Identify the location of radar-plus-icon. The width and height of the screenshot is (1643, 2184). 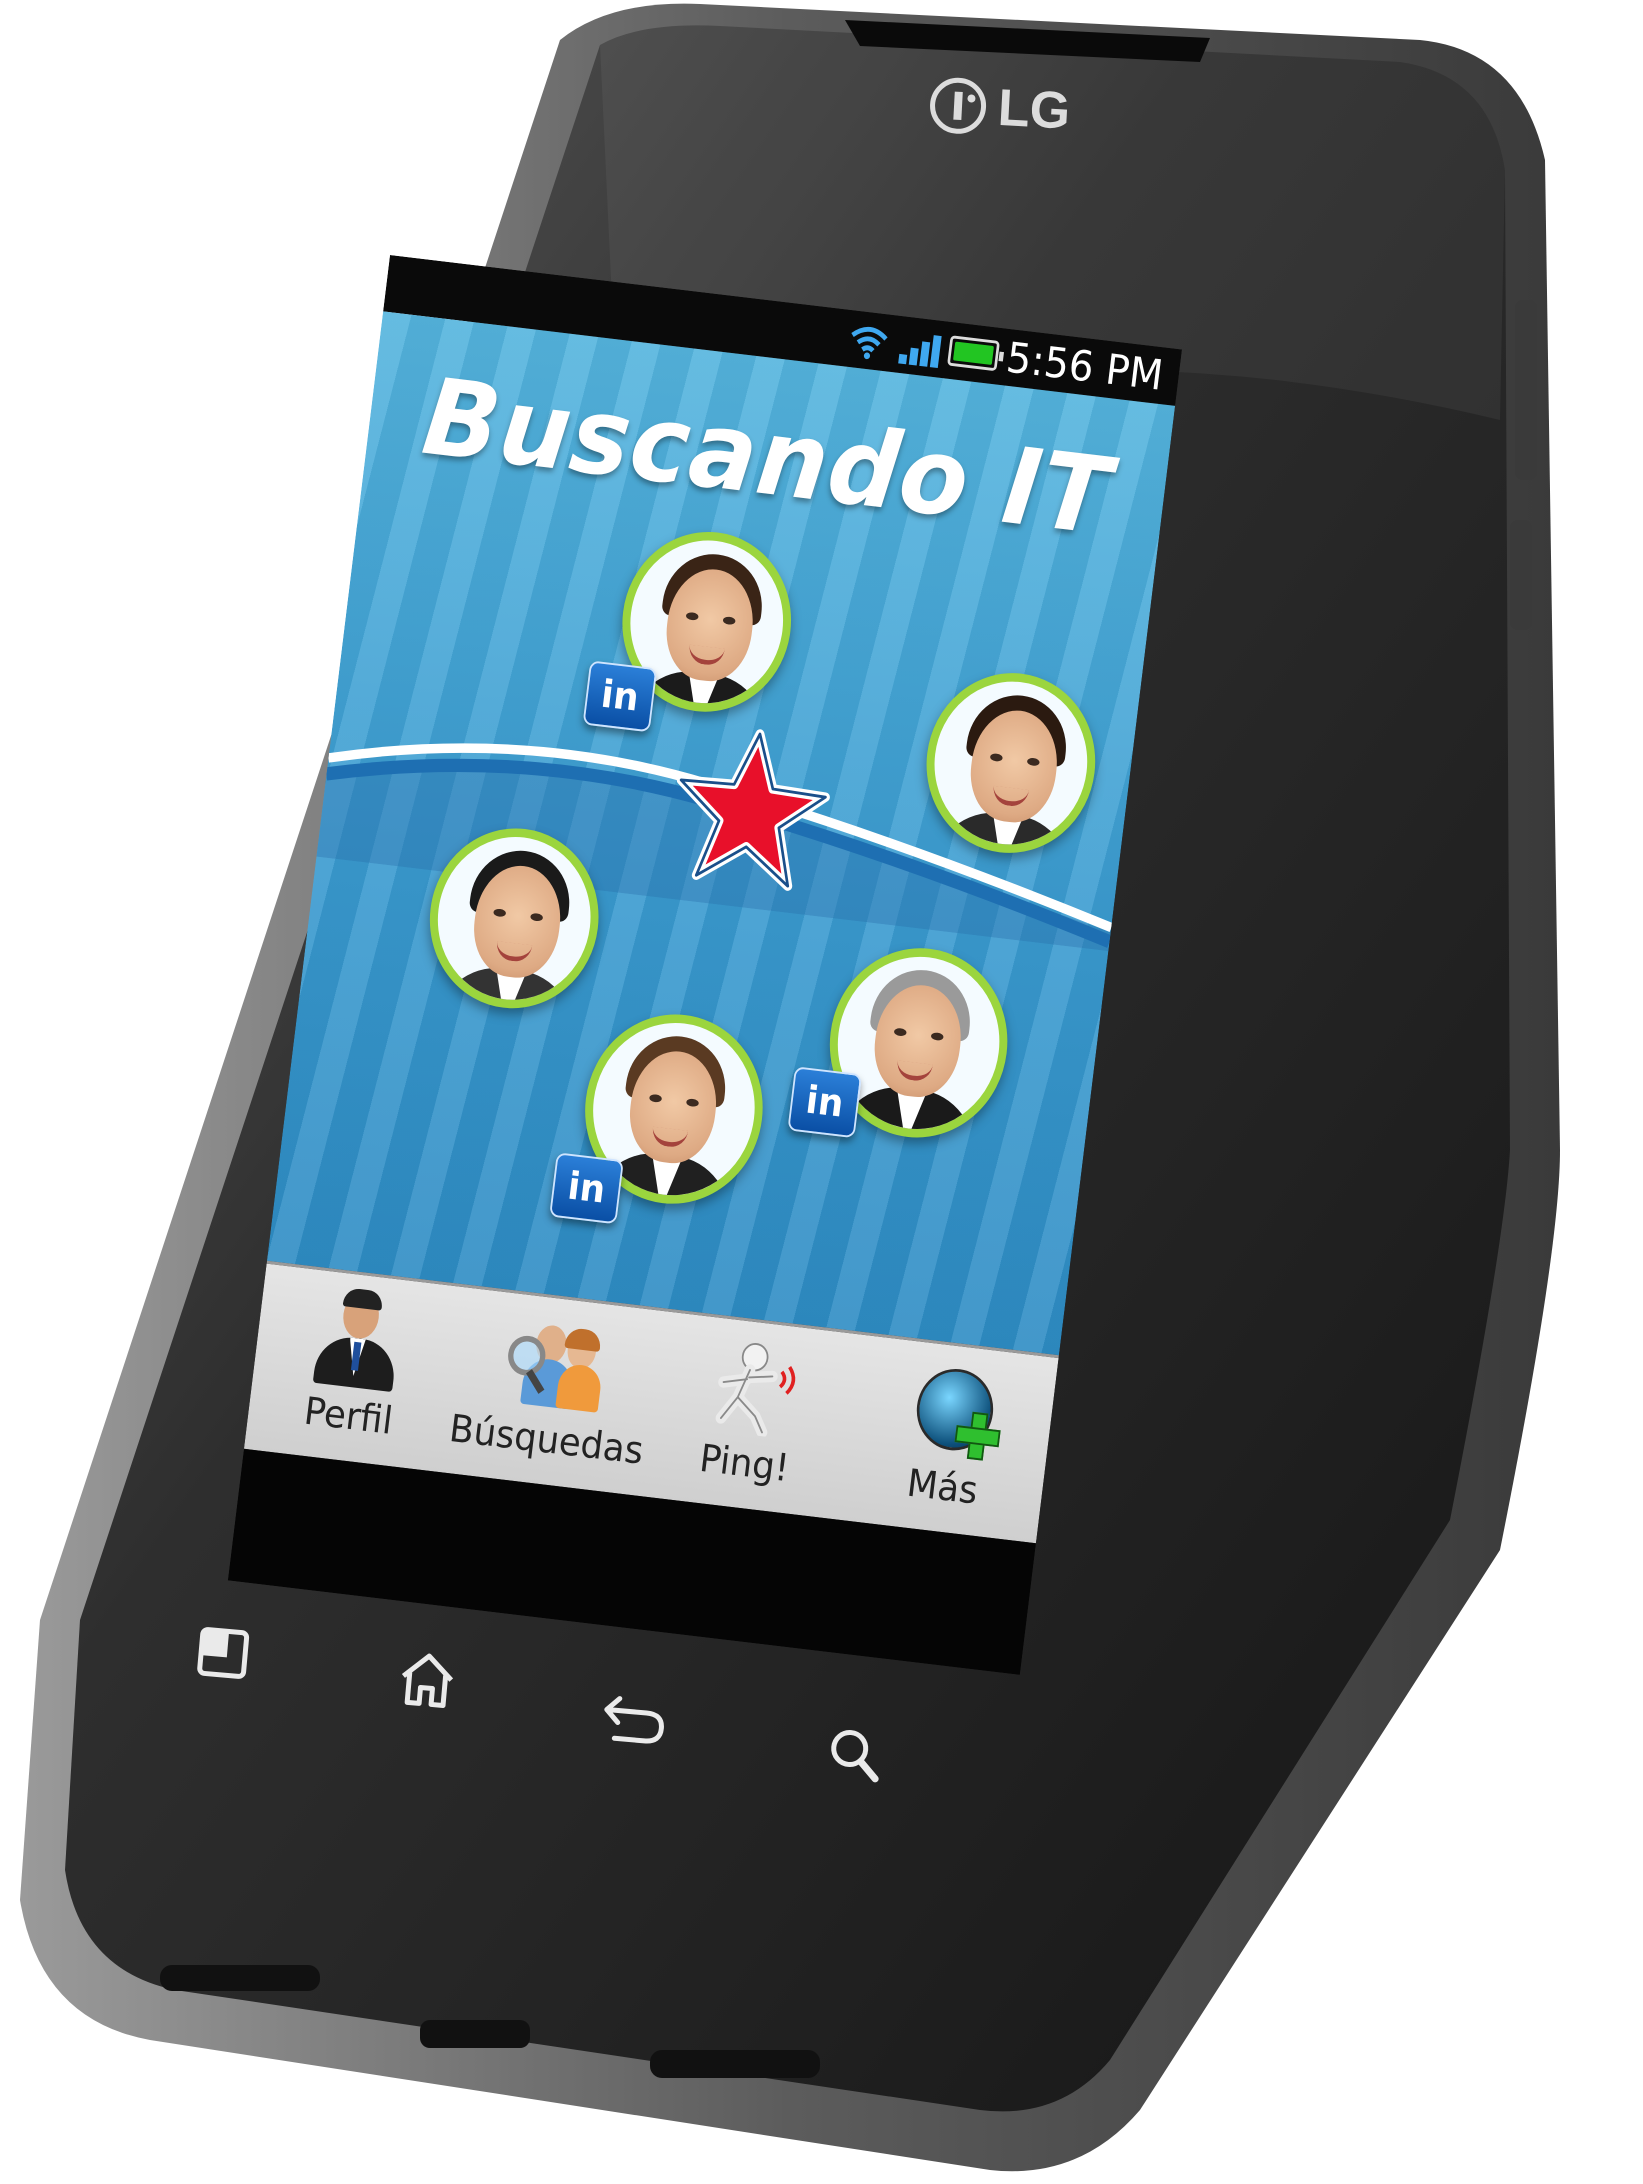
(952, 1411).